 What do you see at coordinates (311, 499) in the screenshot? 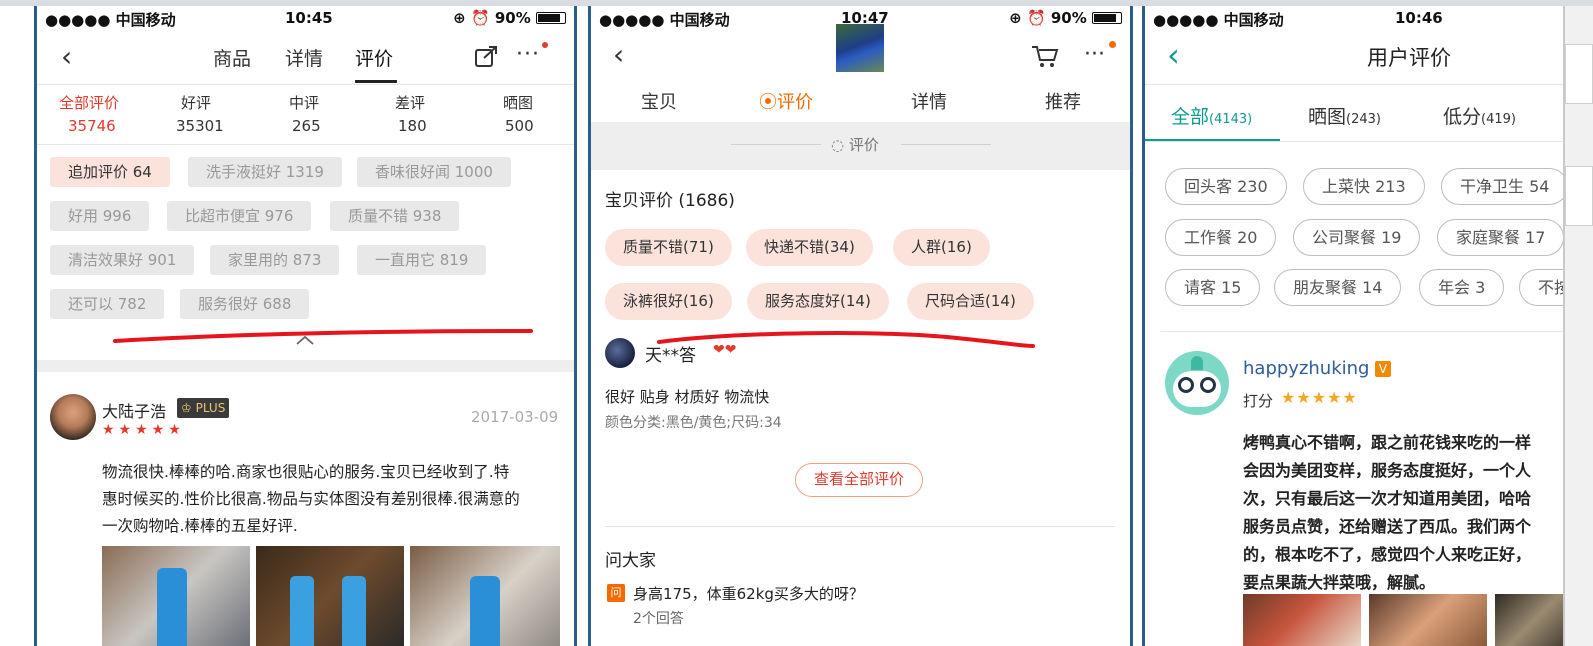
I see `review-text-line: 惠时候买的.性价比很高.物品与实体图没有差别很棒.很满意的` at bounding box center [311, 499].